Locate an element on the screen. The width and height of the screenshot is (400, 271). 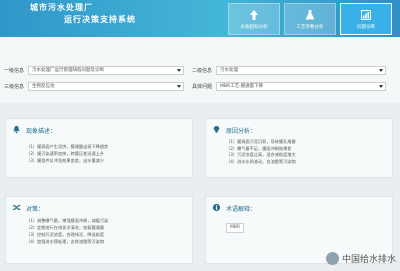
level1-value: 污水处理厂运行管理缺陷问题及诊断 is located at coordinates (68, 70).